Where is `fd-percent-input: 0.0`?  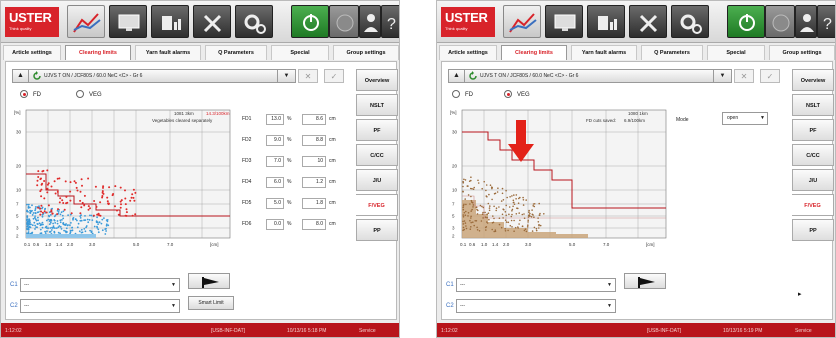 fd-percent-input: 0.0 is located at coordinates (275, 224).